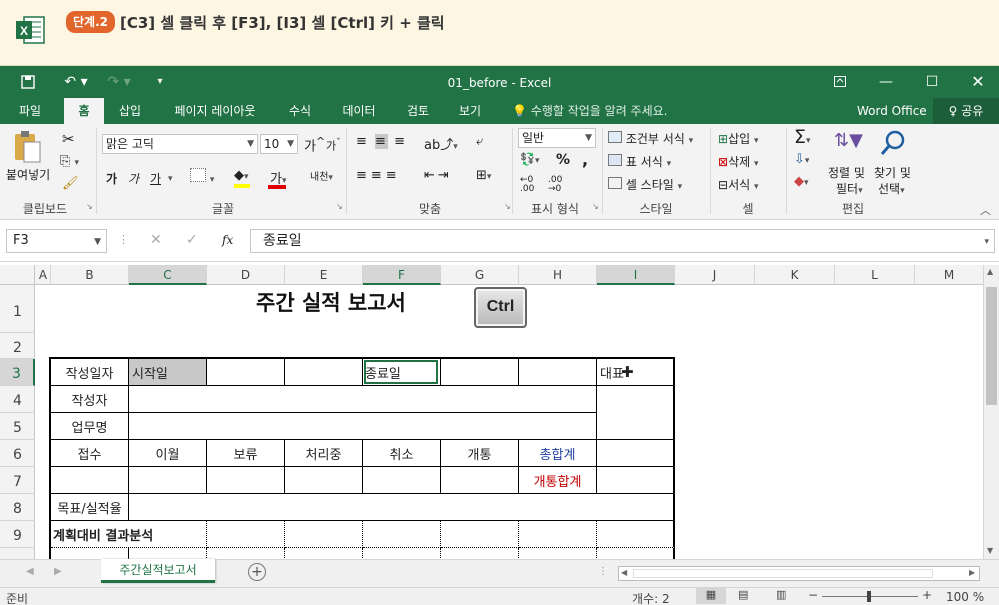 The width and height of the screenshot is (999, 605). I want to click on cell-D9, so click(246, 534).